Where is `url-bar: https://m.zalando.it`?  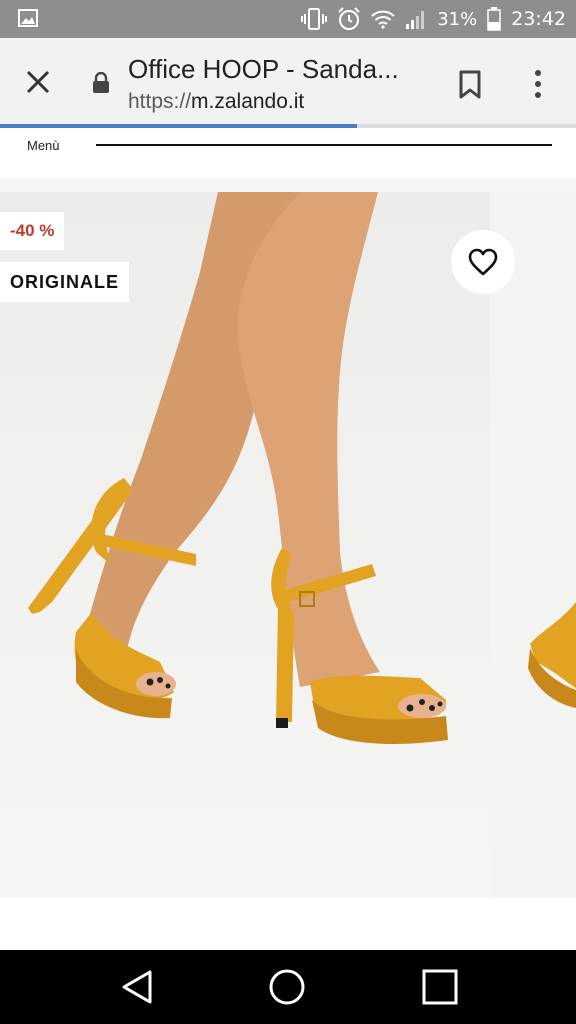
url-bar: https://m.zalando.it is located at coordinates (216, 102).